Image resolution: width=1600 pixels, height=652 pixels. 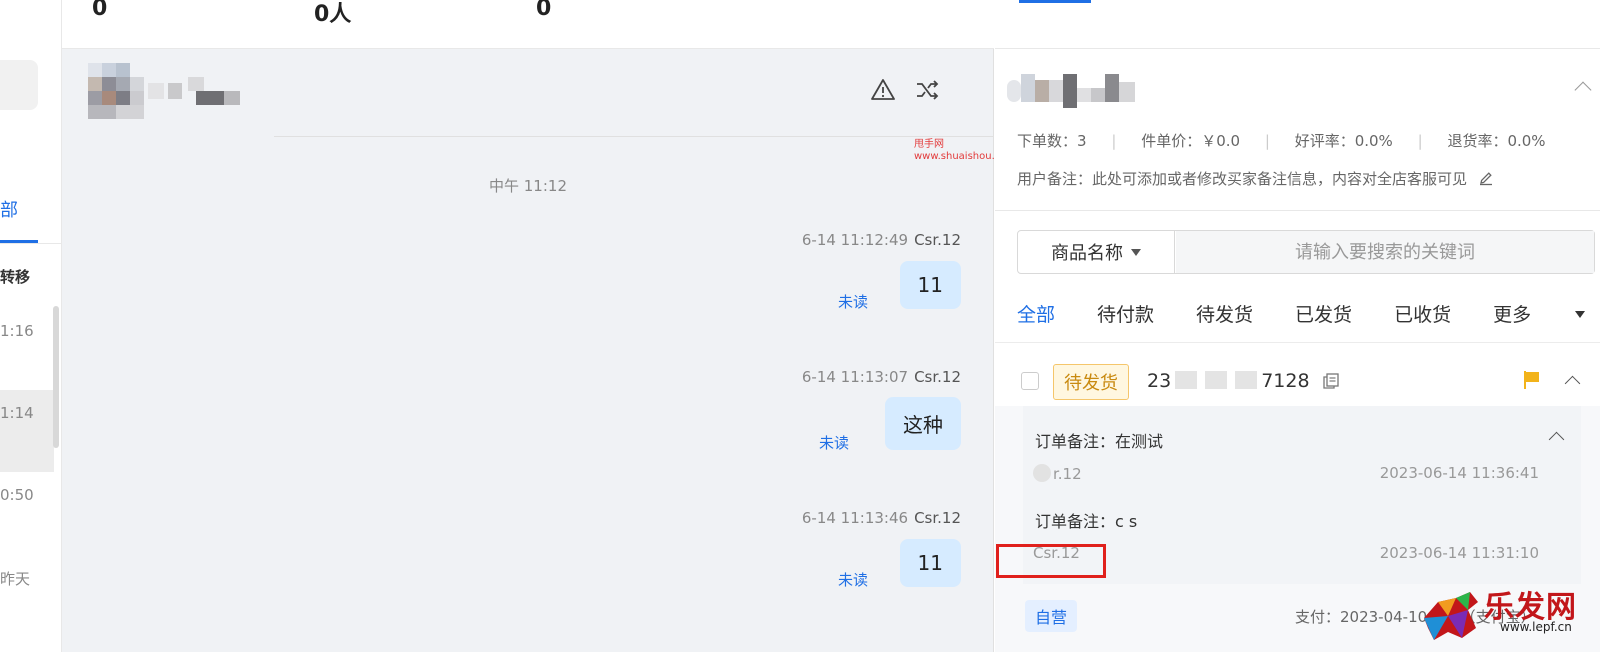 I want to click on highlight-annotation-box, so click(x=1051, y=561).